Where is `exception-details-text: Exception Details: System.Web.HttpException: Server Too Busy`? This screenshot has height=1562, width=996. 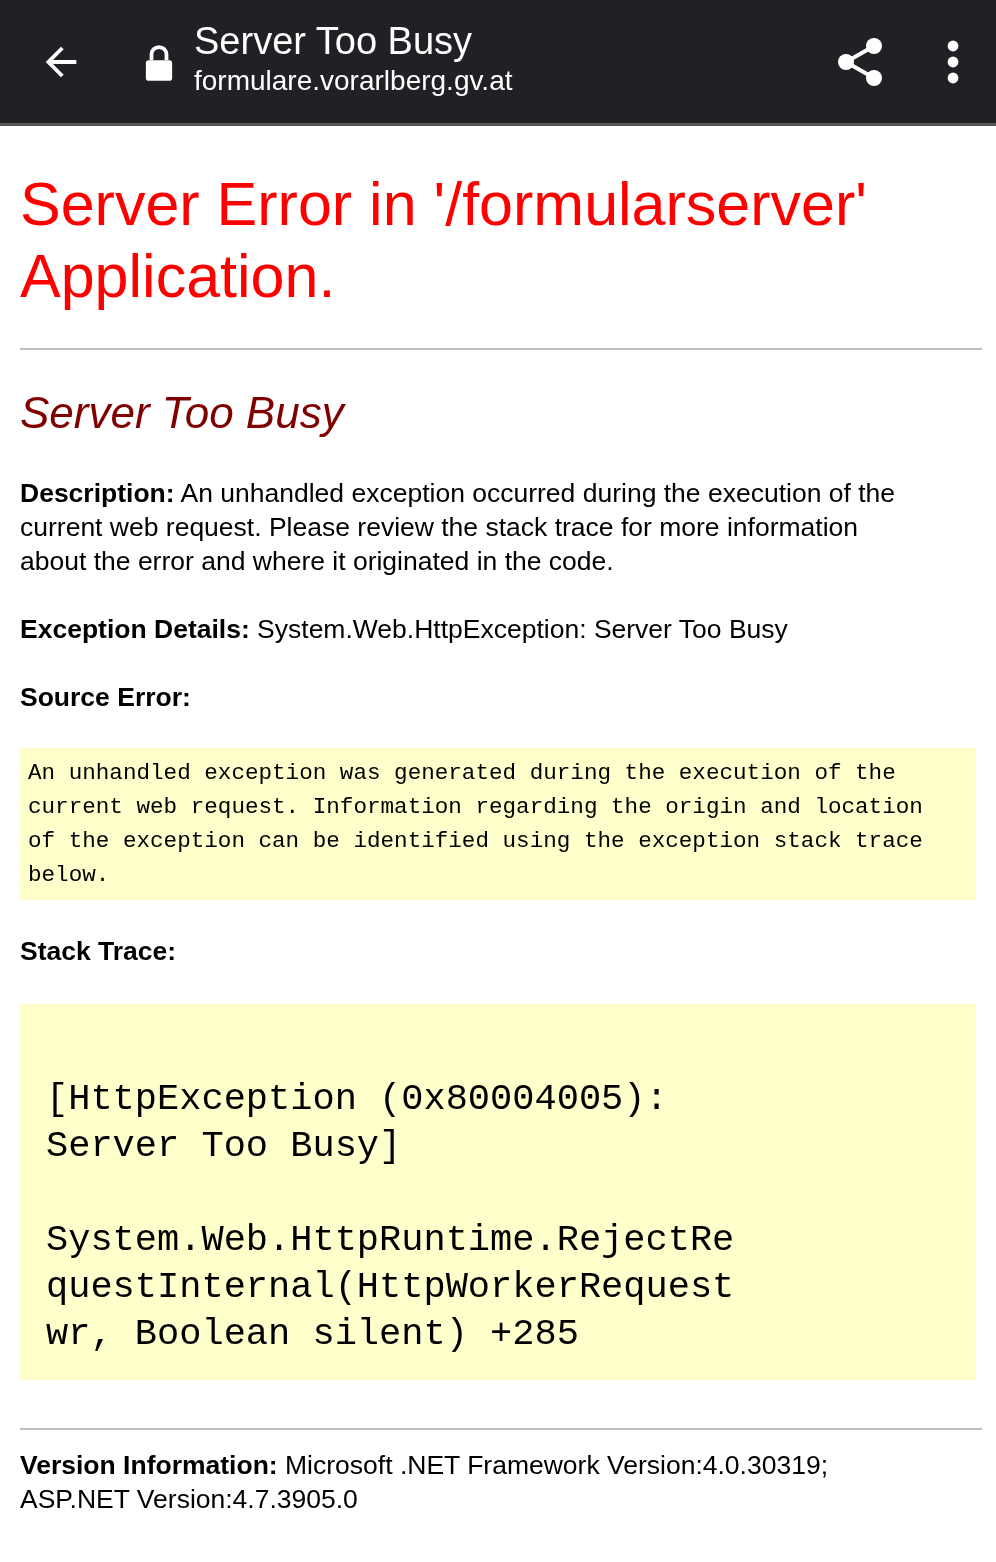 exception-details-text: Exception Details: System.Web.HttpException: Server Too Busy is located at coordinates (404, 629).